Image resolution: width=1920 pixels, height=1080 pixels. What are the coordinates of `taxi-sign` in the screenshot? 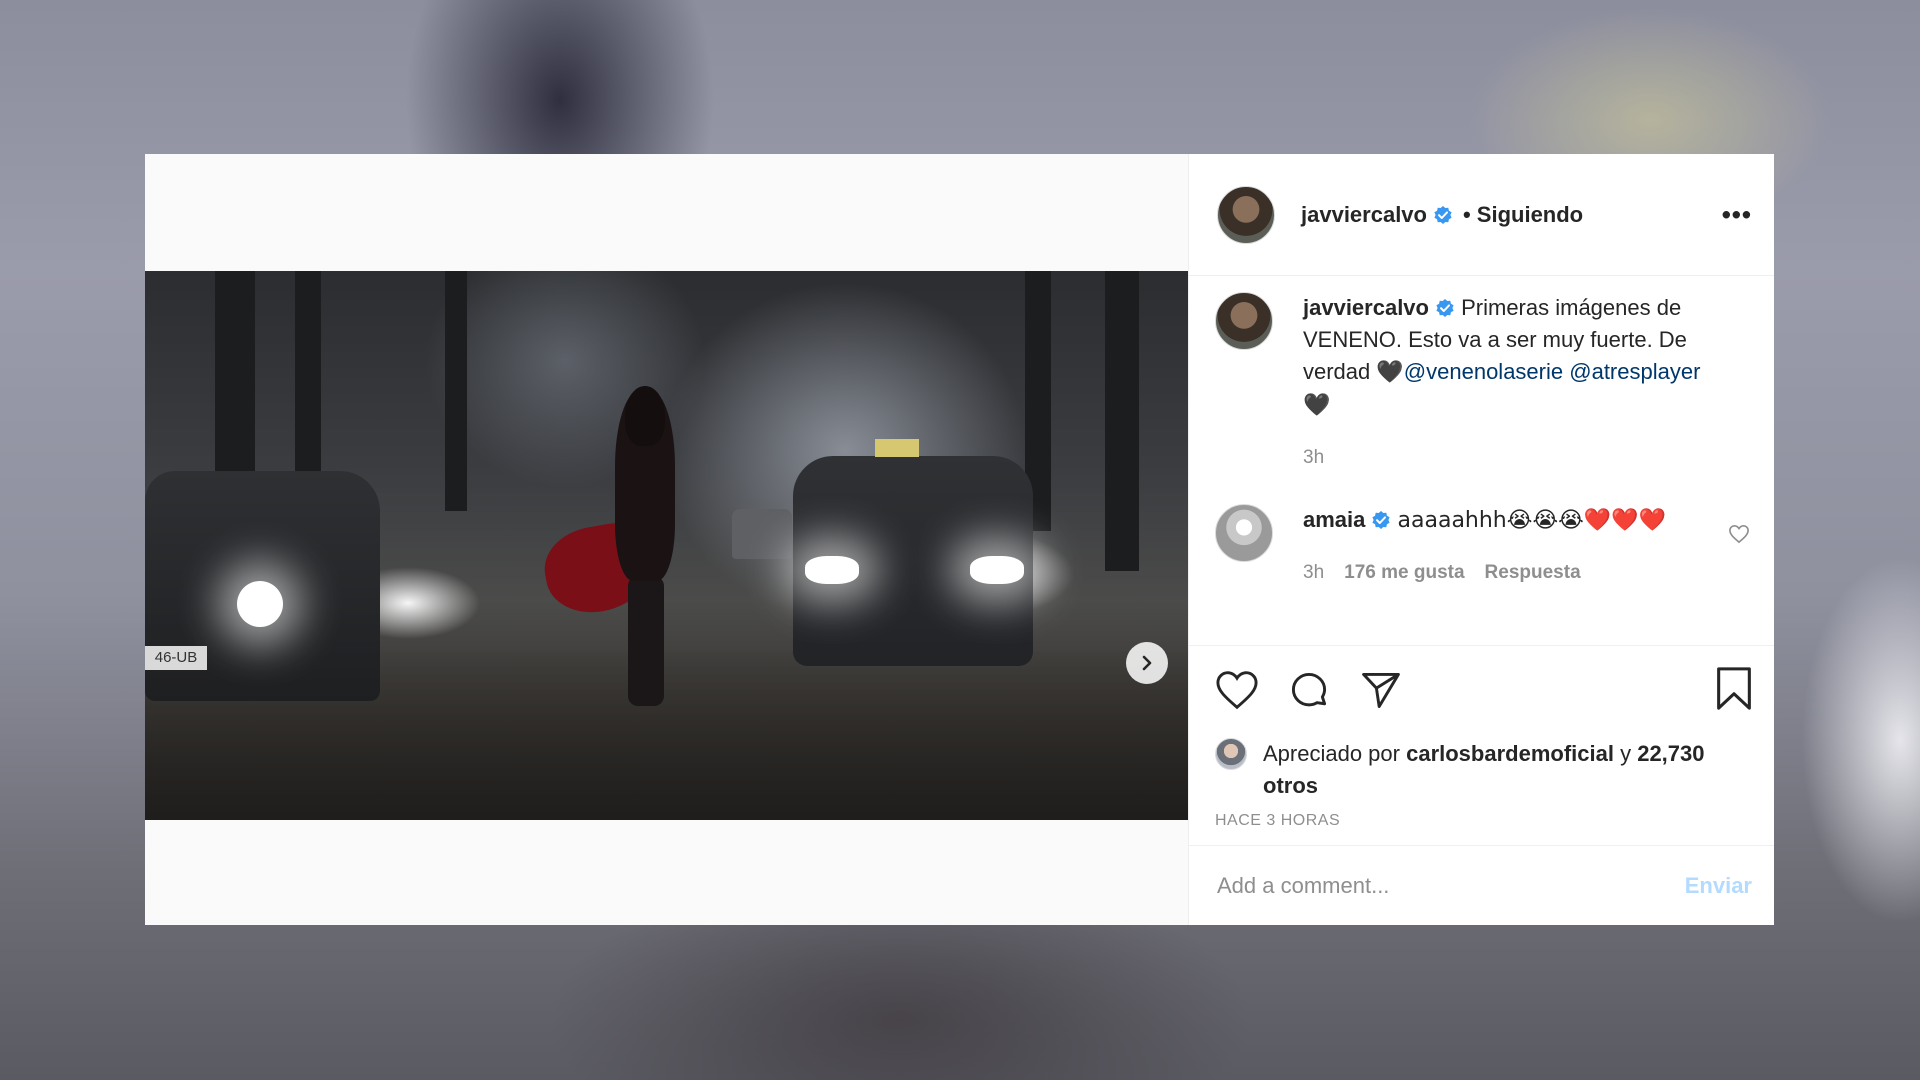 It's located at (897, 448).